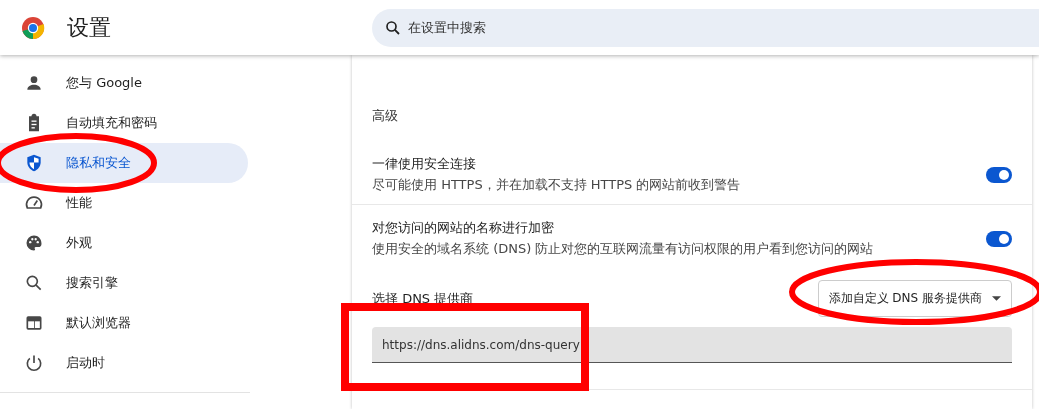 The width and height of the screenshot is (1039, 409). Describe the element at coordinates (996, 298) in the screenshot. I see `caret-icon` at that location.